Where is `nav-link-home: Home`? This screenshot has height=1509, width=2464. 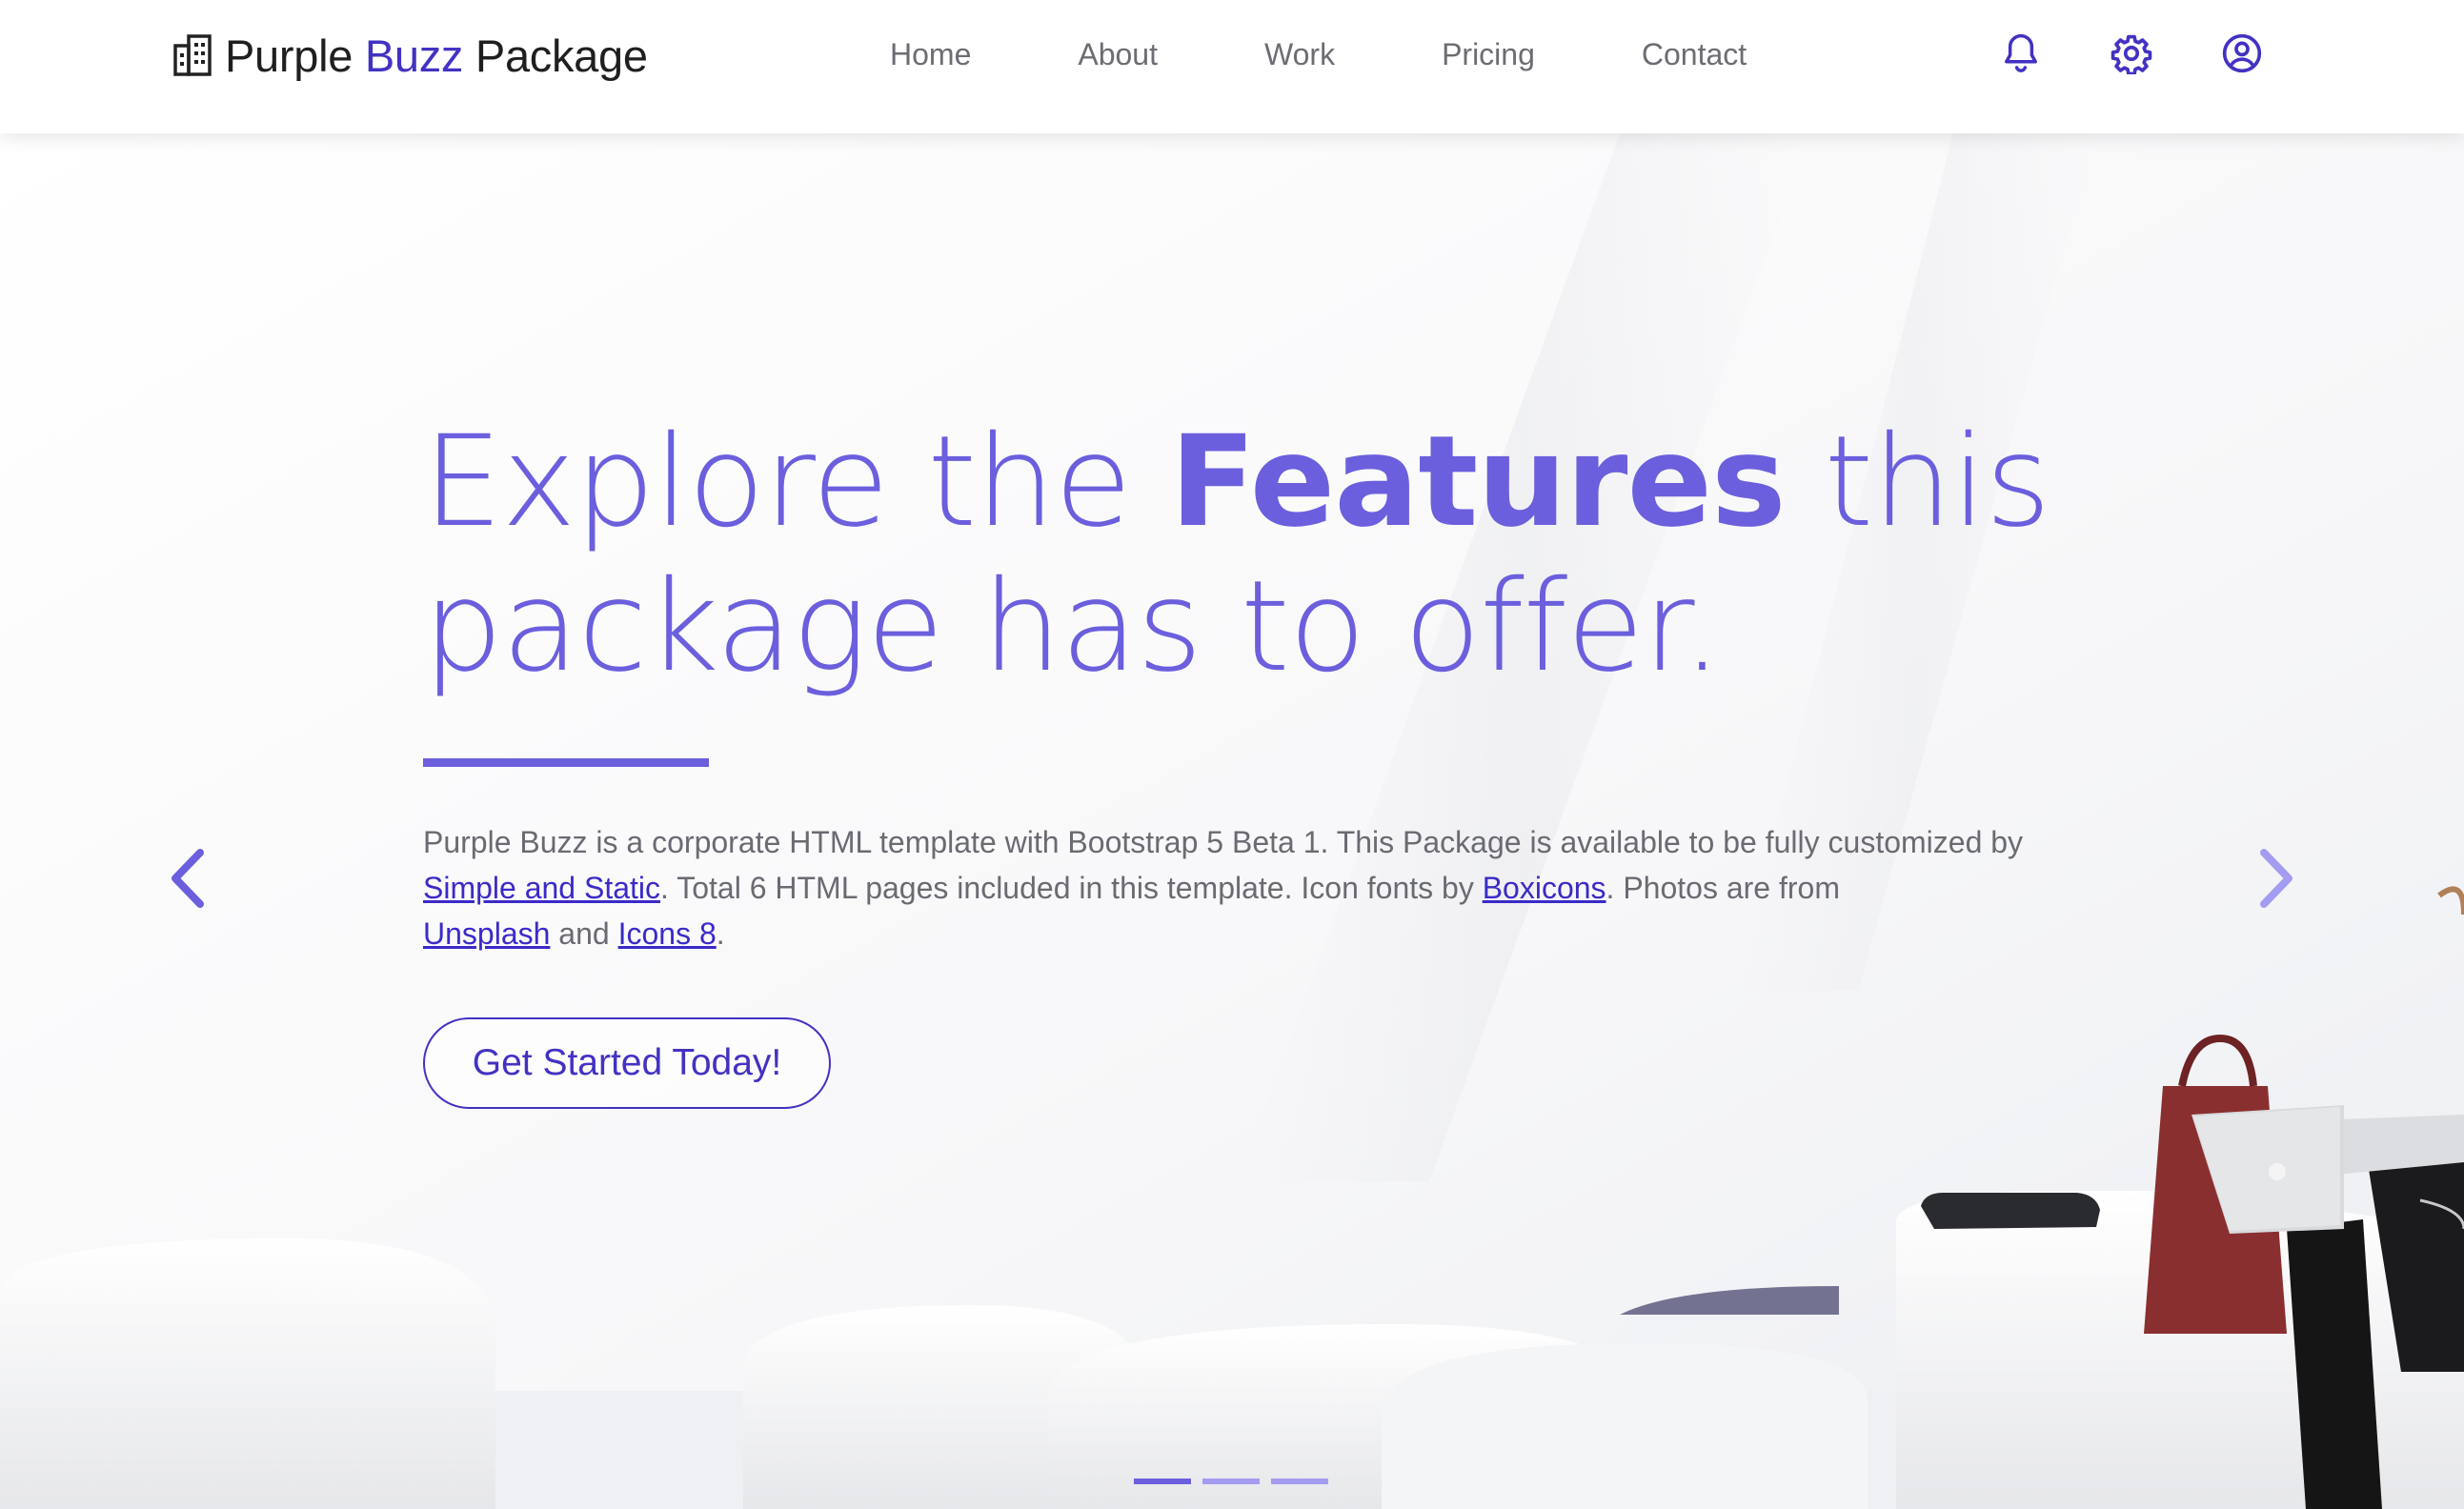
nav-link-home: Home is located at coordinates (930, 54).